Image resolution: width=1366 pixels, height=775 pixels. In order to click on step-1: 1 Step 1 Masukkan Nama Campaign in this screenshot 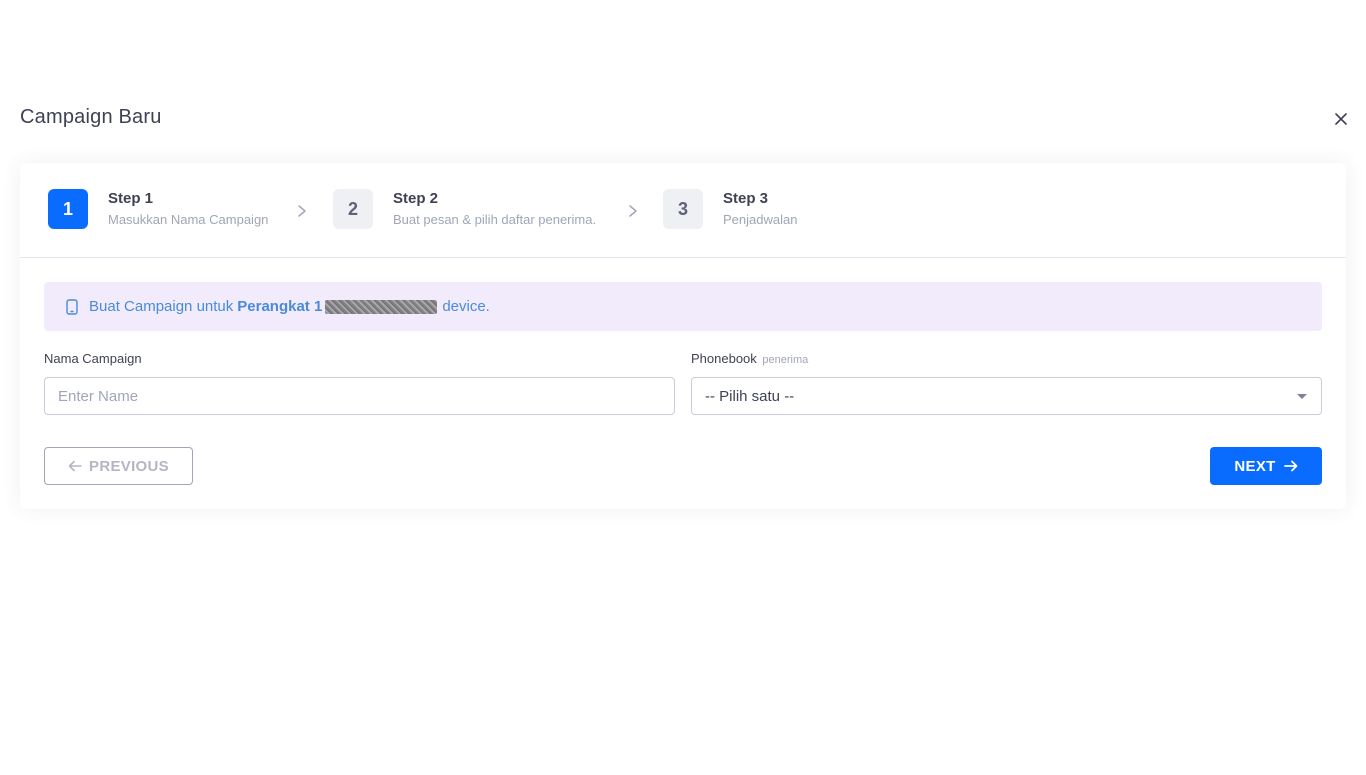, I will do `click(158, 209)`.